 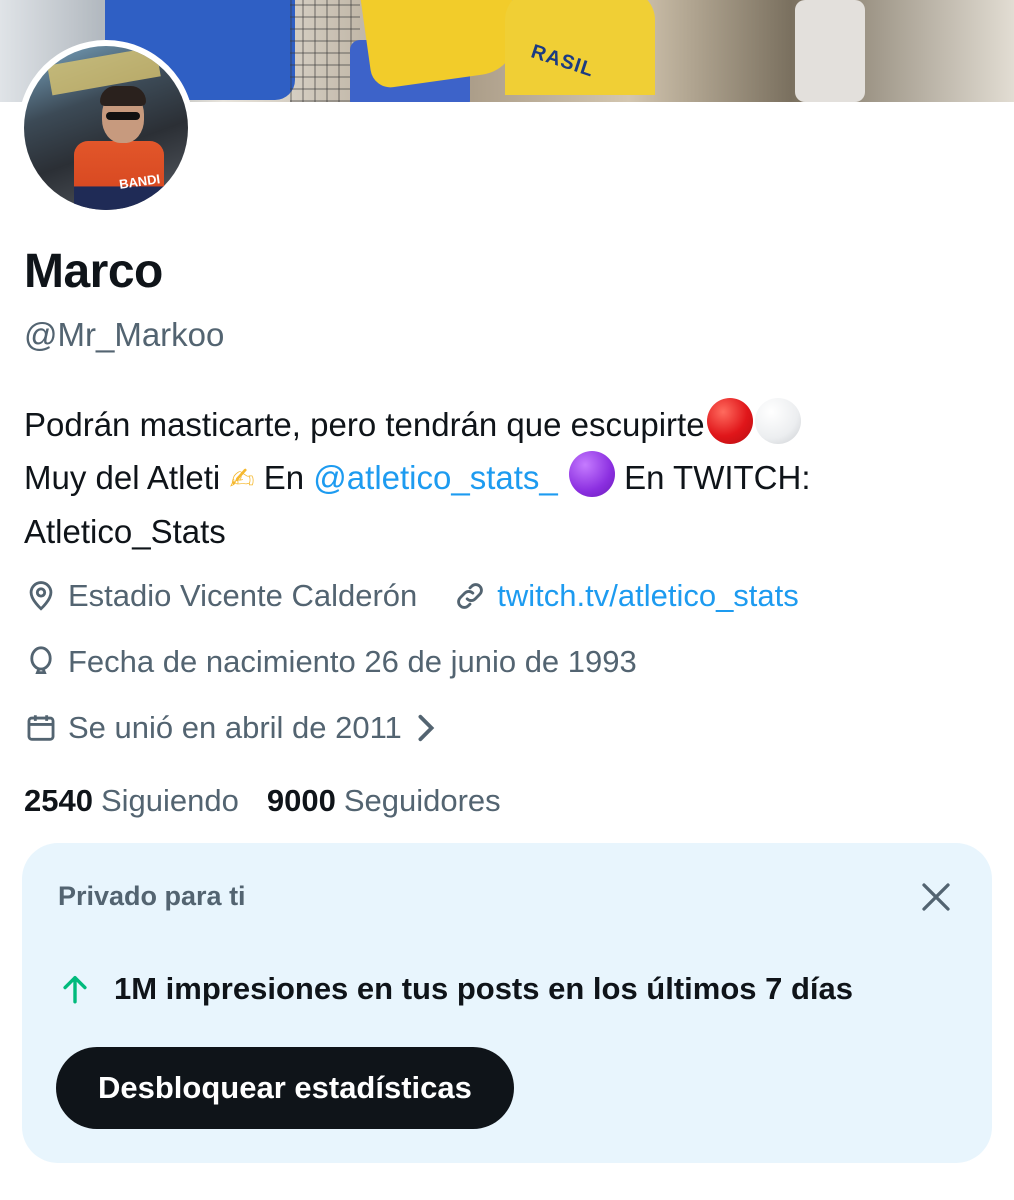 I want to click on close-icon, so click(x=936, y=897).